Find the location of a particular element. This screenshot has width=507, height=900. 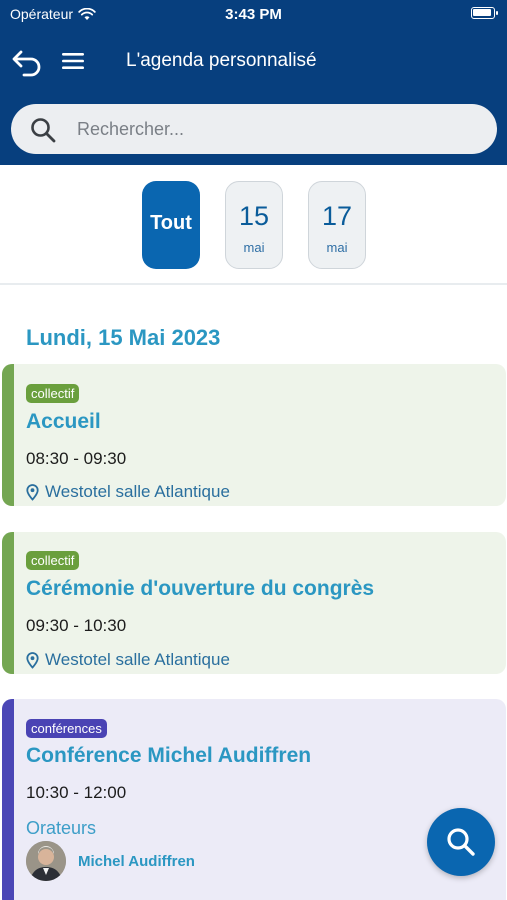

day-heading: Lundi, 15 Mai 2023 is located at coordinates (123, 337).